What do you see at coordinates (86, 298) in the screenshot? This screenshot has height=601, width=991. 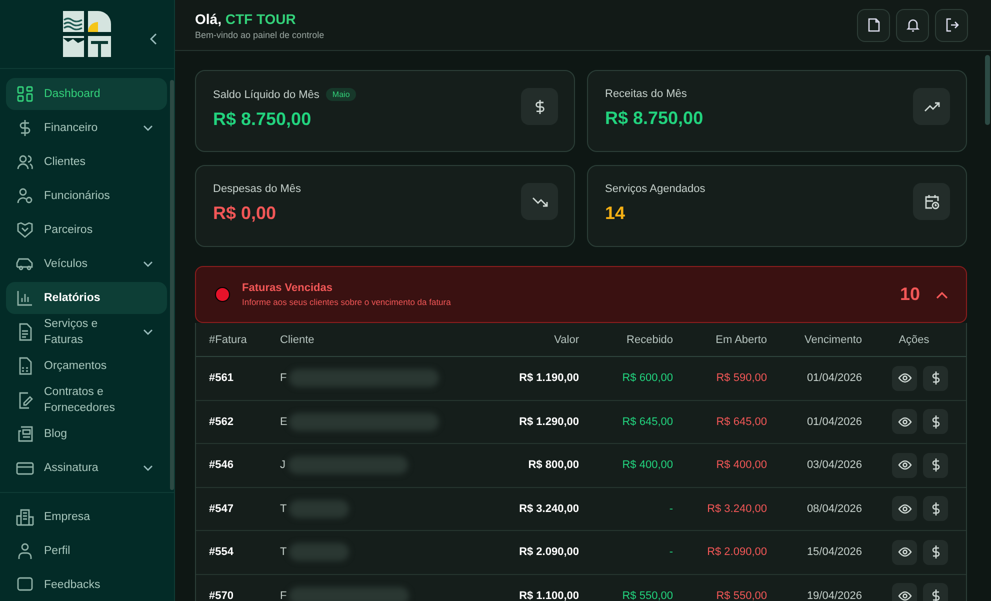 I see `sidebar-item: Relatórios` at bounding box center [86, 298].